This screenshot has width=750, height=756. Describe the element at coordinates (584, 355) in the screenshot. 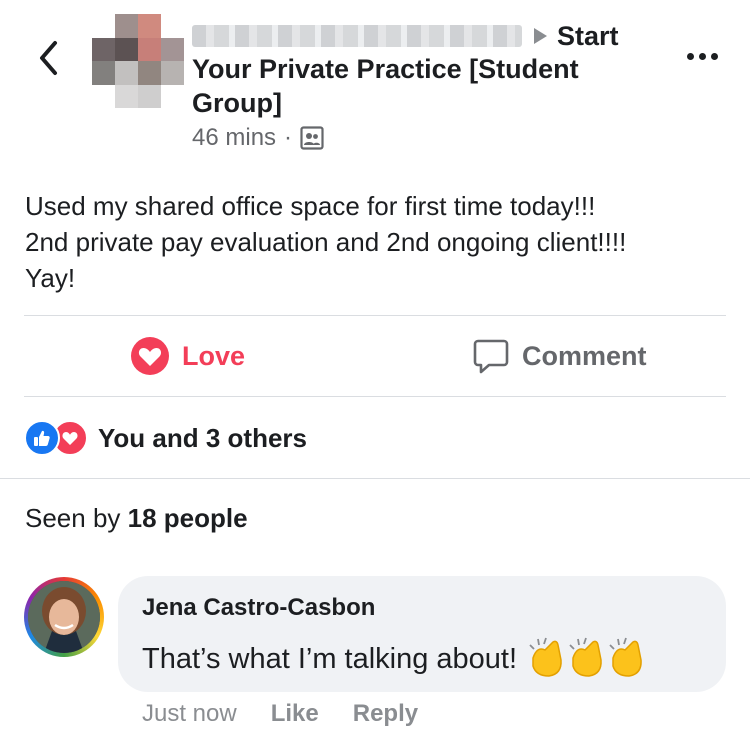

I see `comment-label: Comment` at that location.